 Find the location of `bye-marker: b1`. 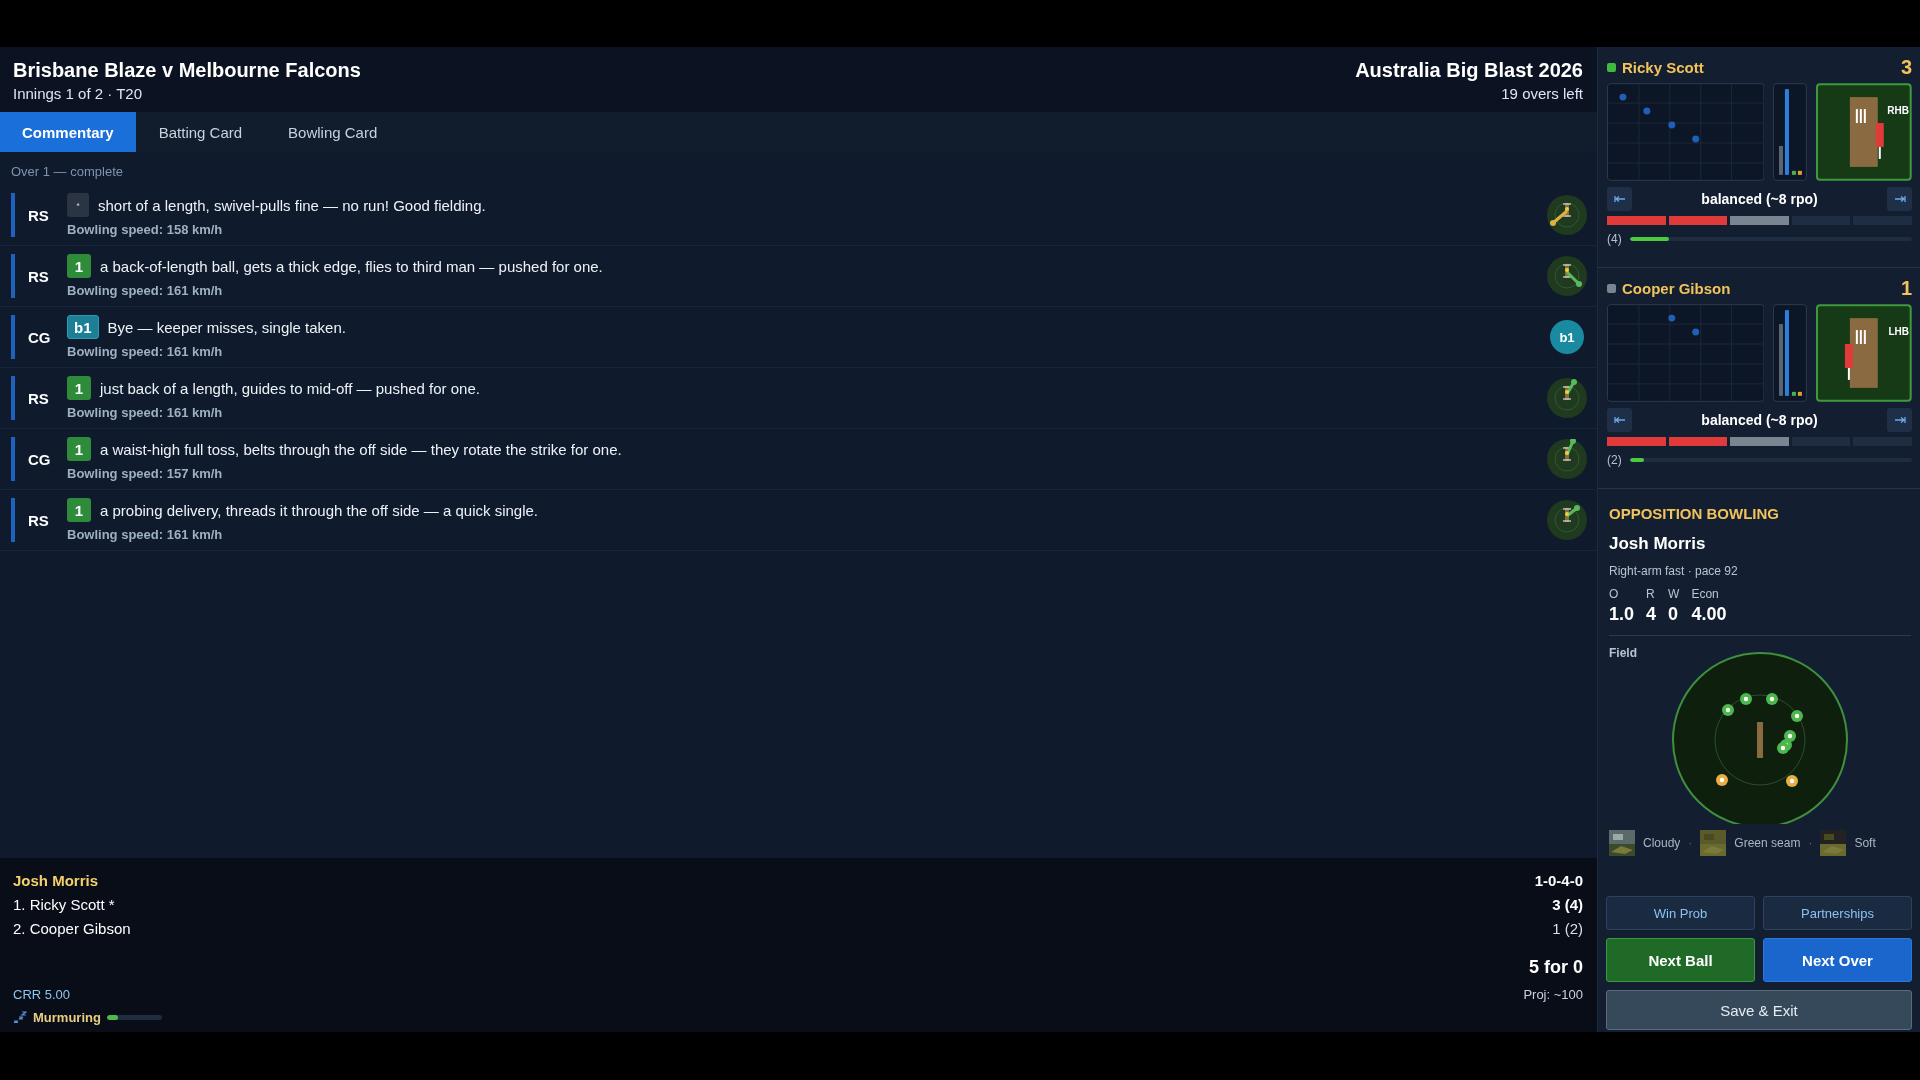

bye-marker: b1 is located at coordinates (1567, 337).